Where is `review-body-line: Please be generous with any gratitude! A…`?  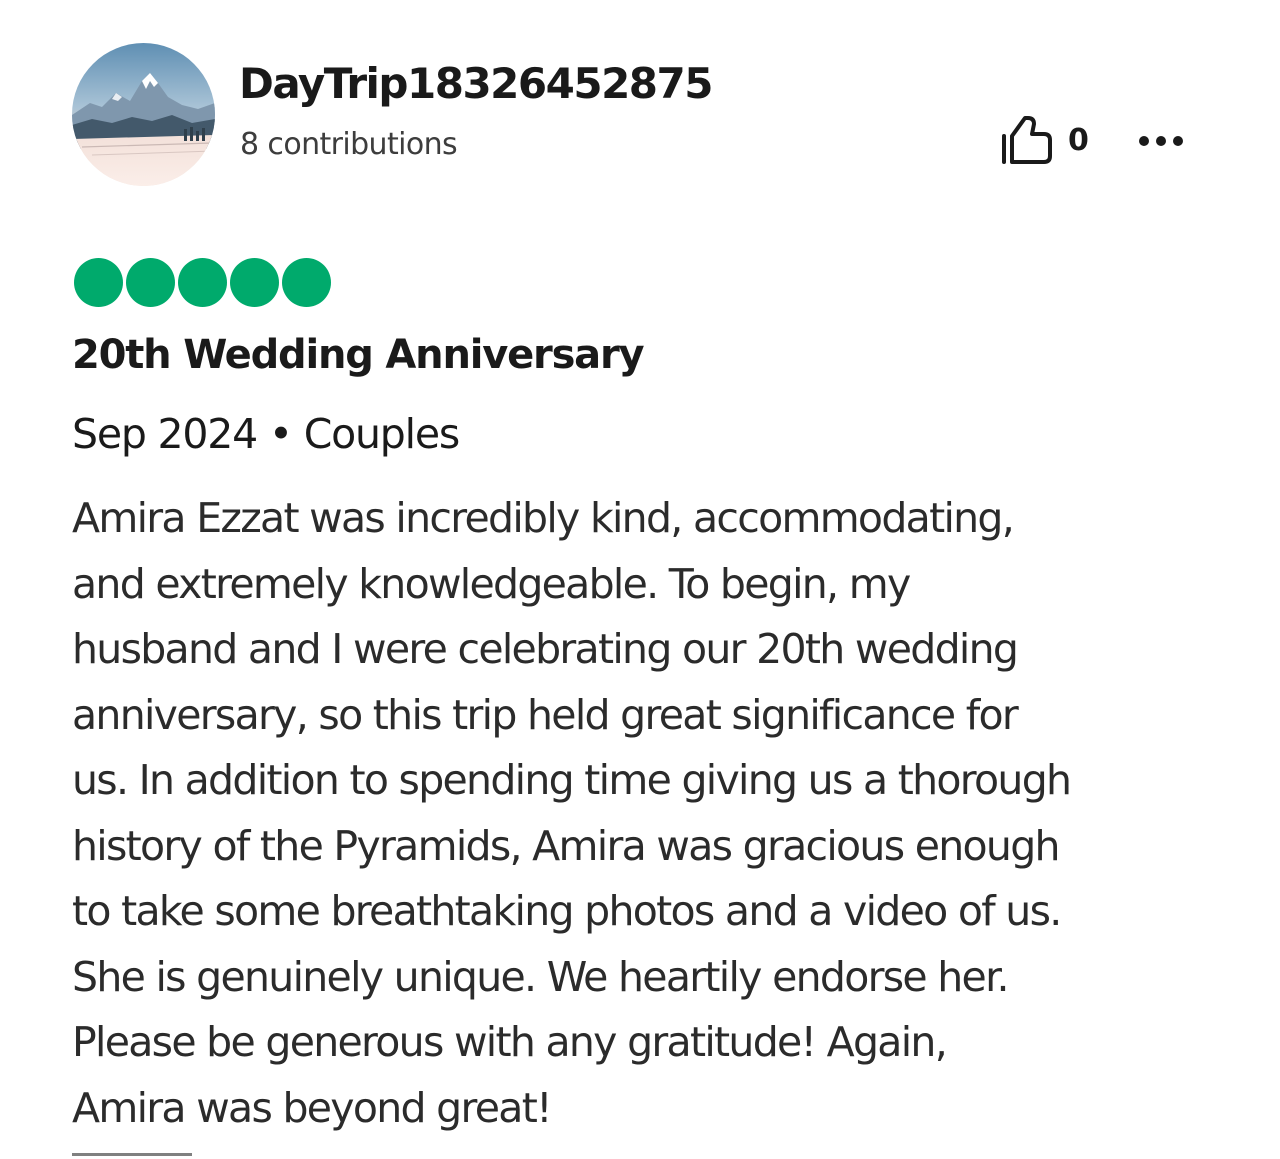 review-body-line: Please be generous with any gratitude! A… is located at coordinates (510, 1042).